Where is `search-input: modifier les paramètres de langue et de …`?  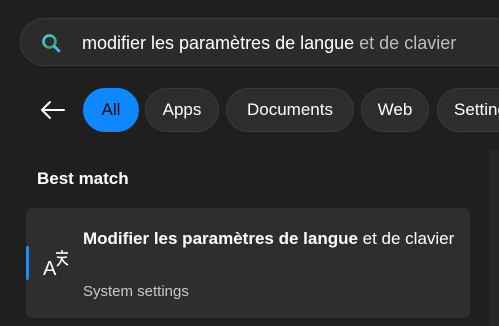
search-input: modifier les paramètres de langue et de … is located at coordinates (269, 43).